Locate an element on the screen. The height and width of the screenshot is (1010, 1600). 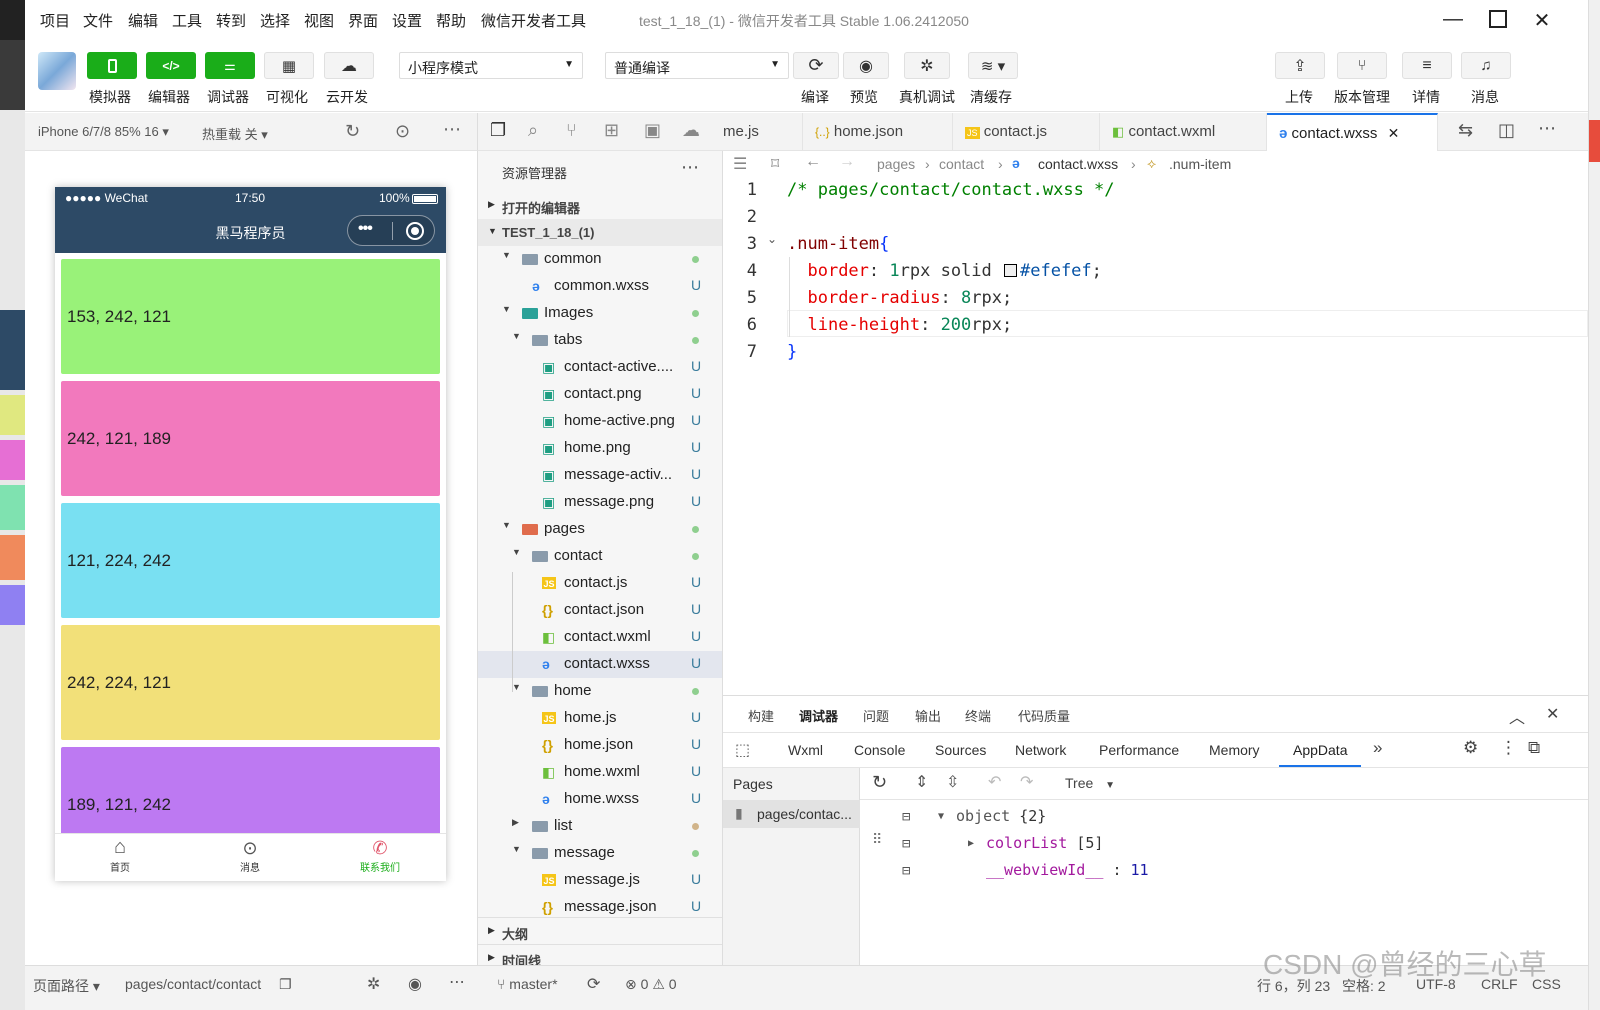
tab-contact-wxml: ◧ contact.wxml is located at coordinates (1183, 132).